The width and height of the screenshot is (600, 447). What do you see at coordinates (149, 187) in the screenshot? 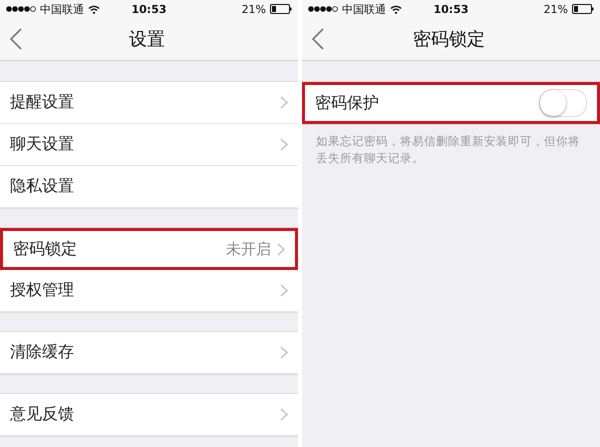
I see `settings-row: 隐私设置` at bounding box center [149, 187].